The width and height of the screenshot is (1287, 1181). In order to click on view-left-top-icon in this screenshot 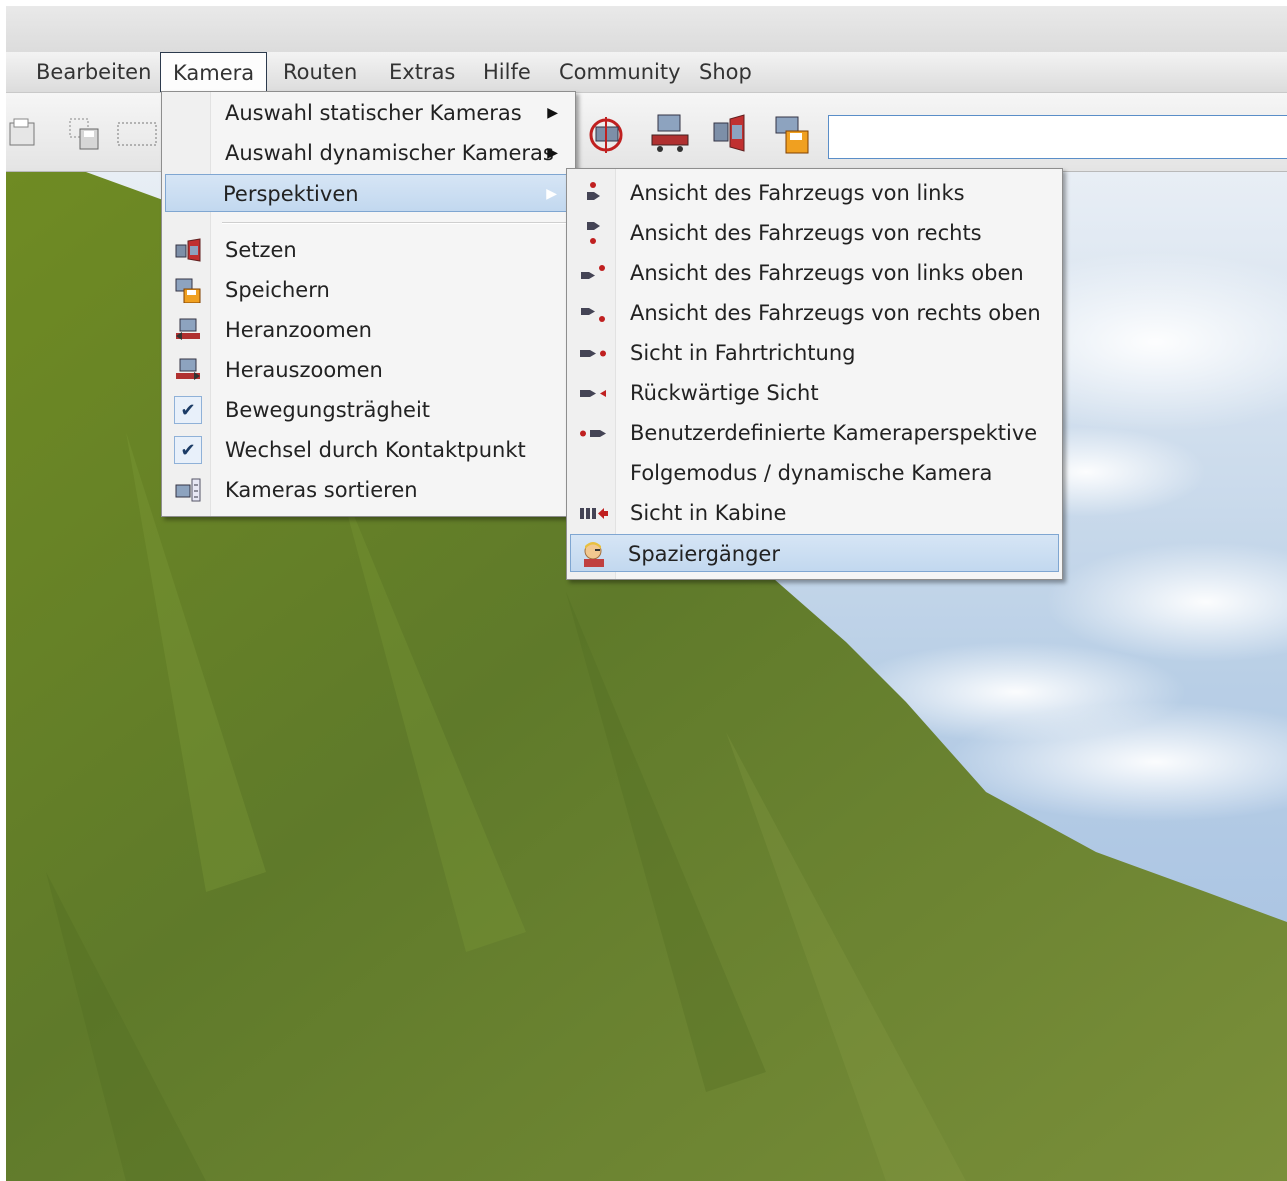, I will do `click(593, 273)`.